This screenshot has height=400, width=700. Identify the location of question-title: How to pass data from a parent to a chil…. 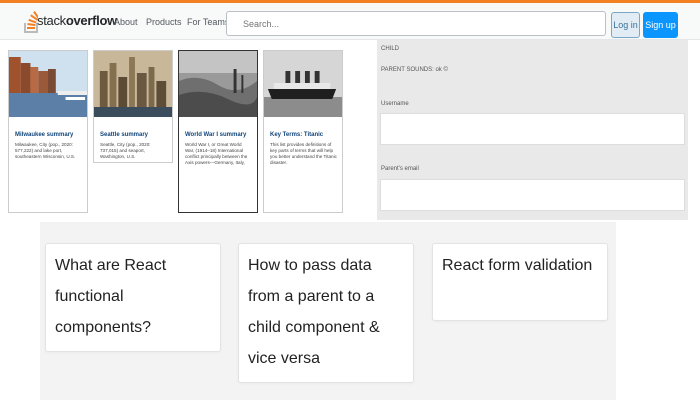
(326, 309).